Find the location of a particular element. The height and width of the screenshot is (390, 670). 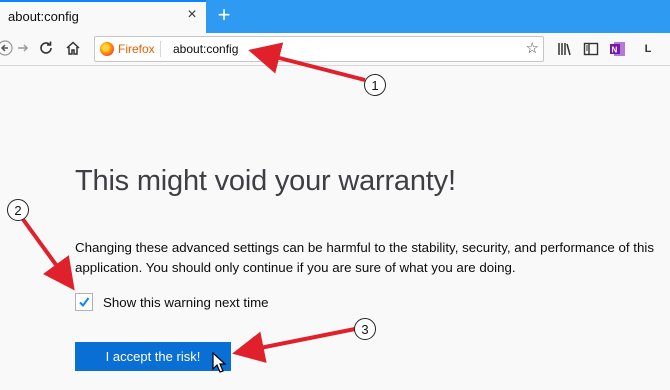

url-input: about:config is located at coordinates (205, 49).